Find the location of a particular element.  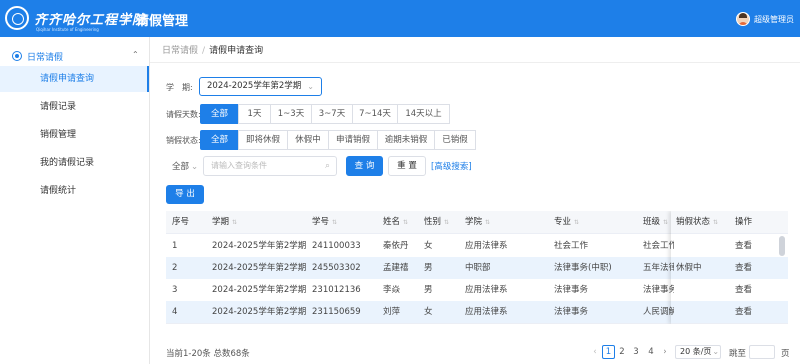

sidebar-group-label: 日常请假 is located at coordinates (45, 58).